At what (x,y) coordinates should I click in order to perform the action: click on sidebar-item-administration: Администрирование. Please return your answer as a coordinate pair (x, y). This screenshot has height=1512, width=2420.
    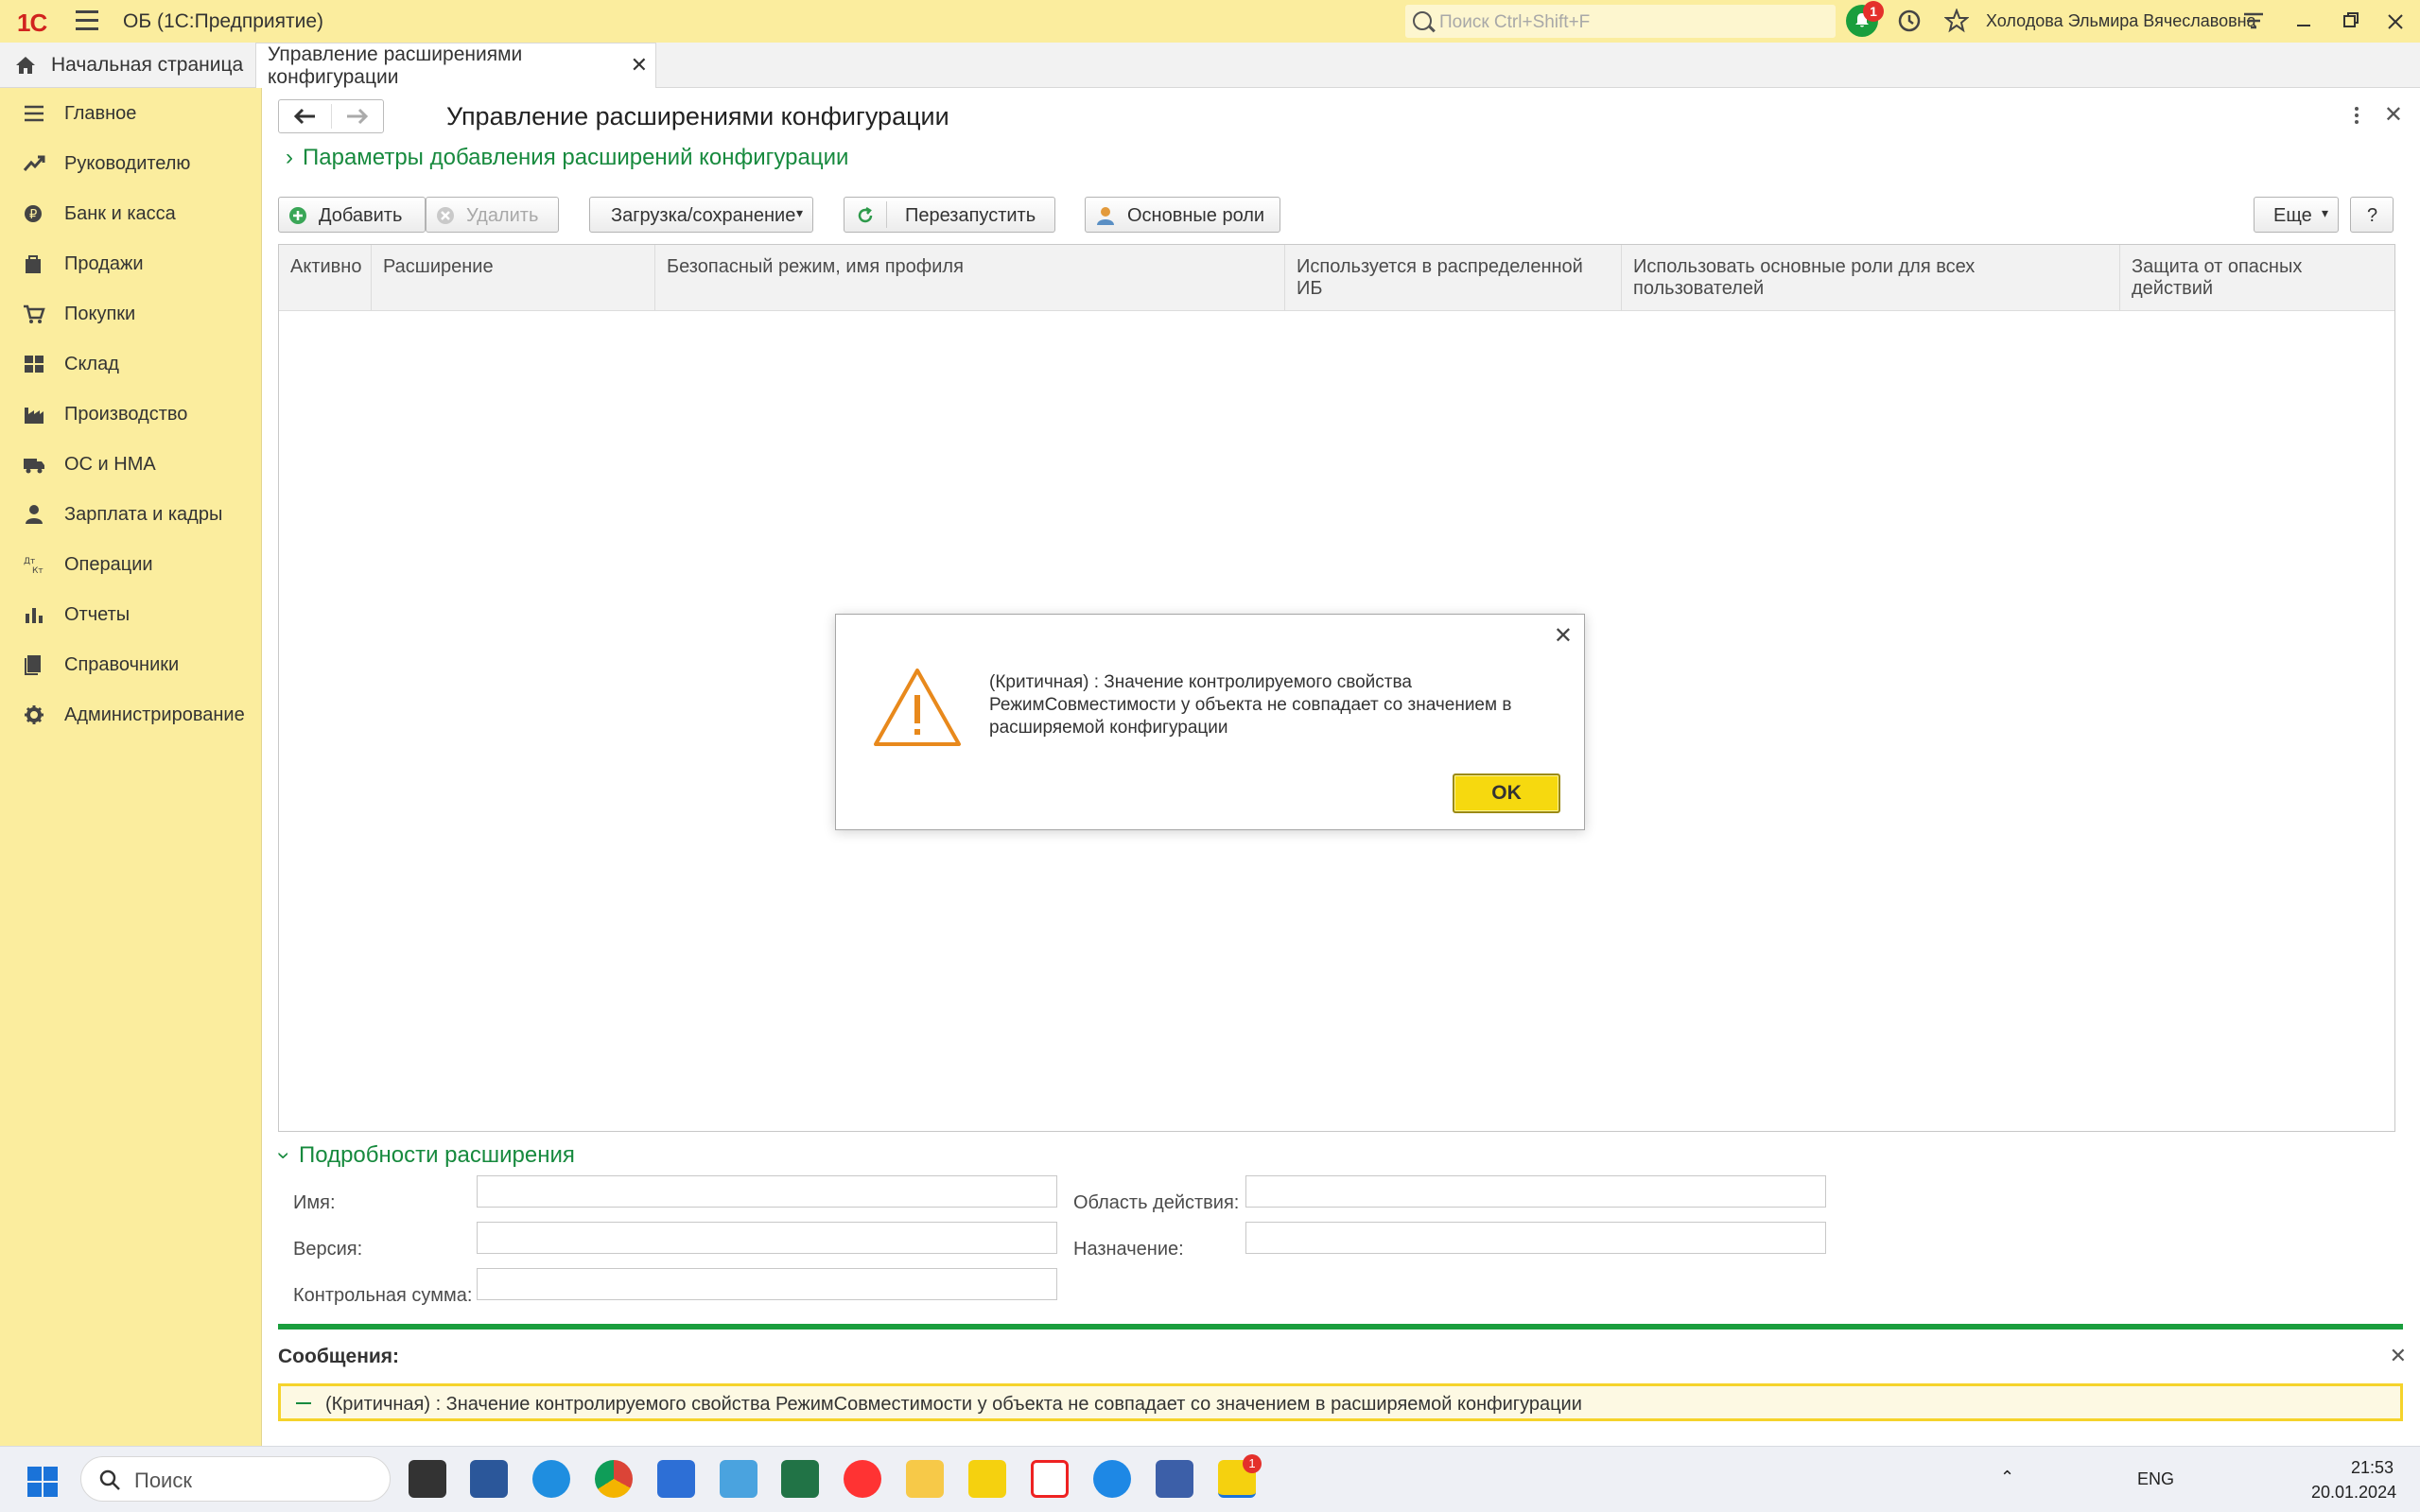
    Looking at the image, I should click on (131, 715).